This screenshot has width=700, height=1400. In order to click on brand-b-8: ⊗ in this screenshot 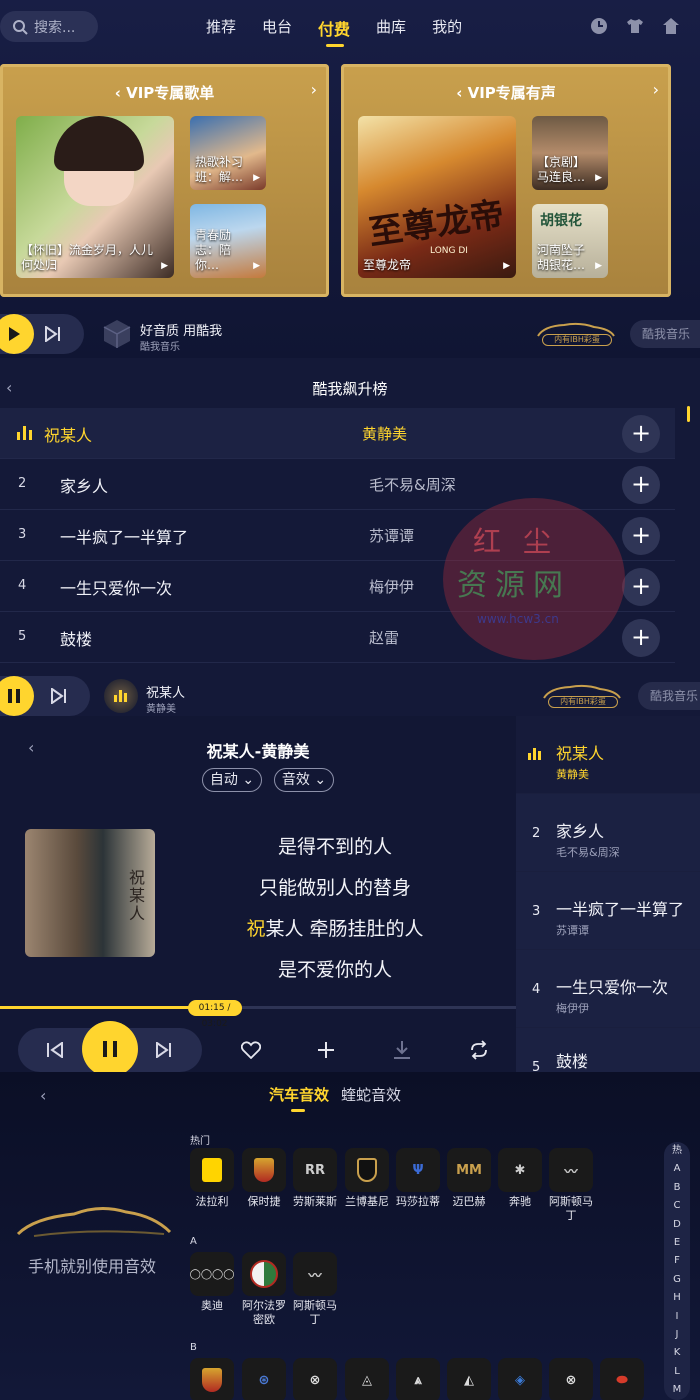, I will do `click(571, 1379)`.